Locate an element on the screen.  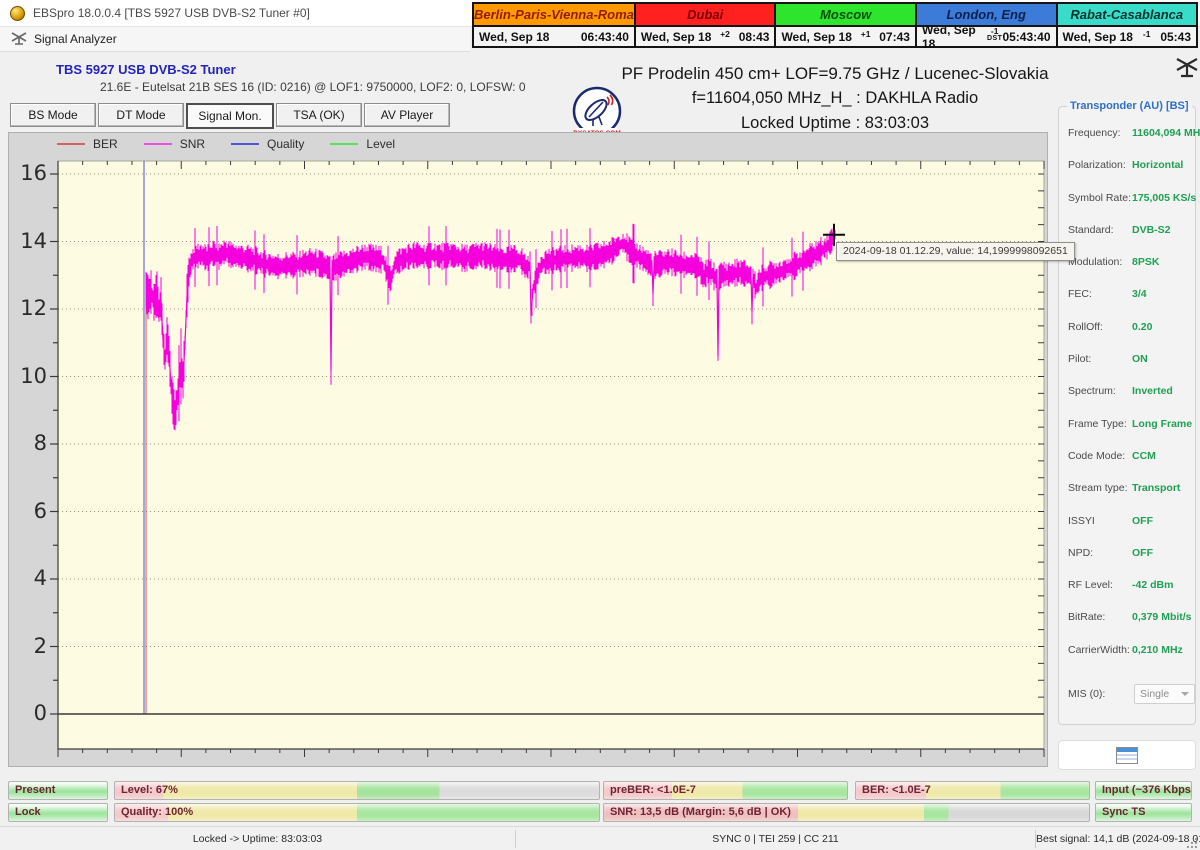
clock-city-label: Rabat-Casablanca is located at coordinates (1127, 15).